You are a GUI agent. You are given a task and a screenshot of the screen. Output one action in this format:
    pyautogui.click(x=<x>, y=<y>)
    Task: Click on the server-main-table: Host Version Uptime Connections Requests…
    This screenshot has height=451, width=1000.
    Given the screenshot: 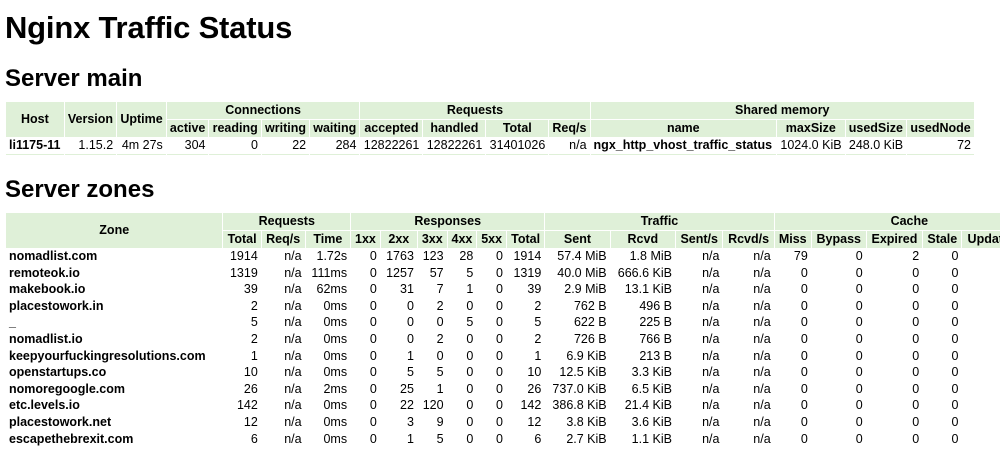 What is the action you would take?
    pyautogui.click(x=490, y=128)
    